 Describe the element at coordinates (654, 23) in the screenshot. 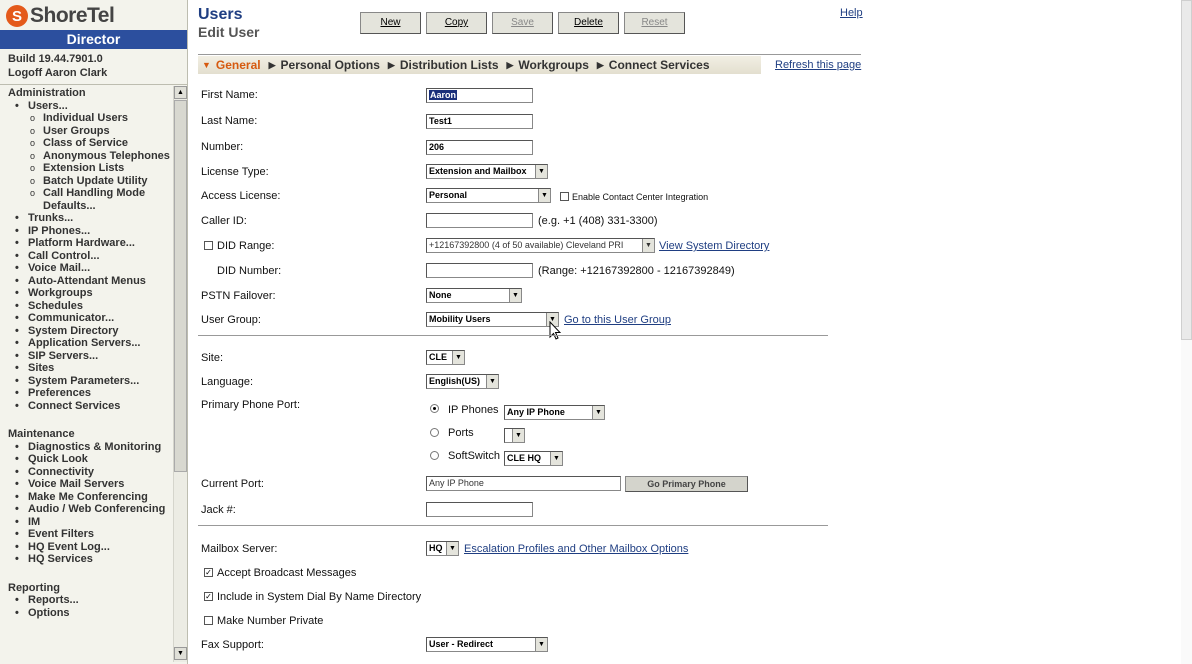

I see `reset-button: Reset` at that location.